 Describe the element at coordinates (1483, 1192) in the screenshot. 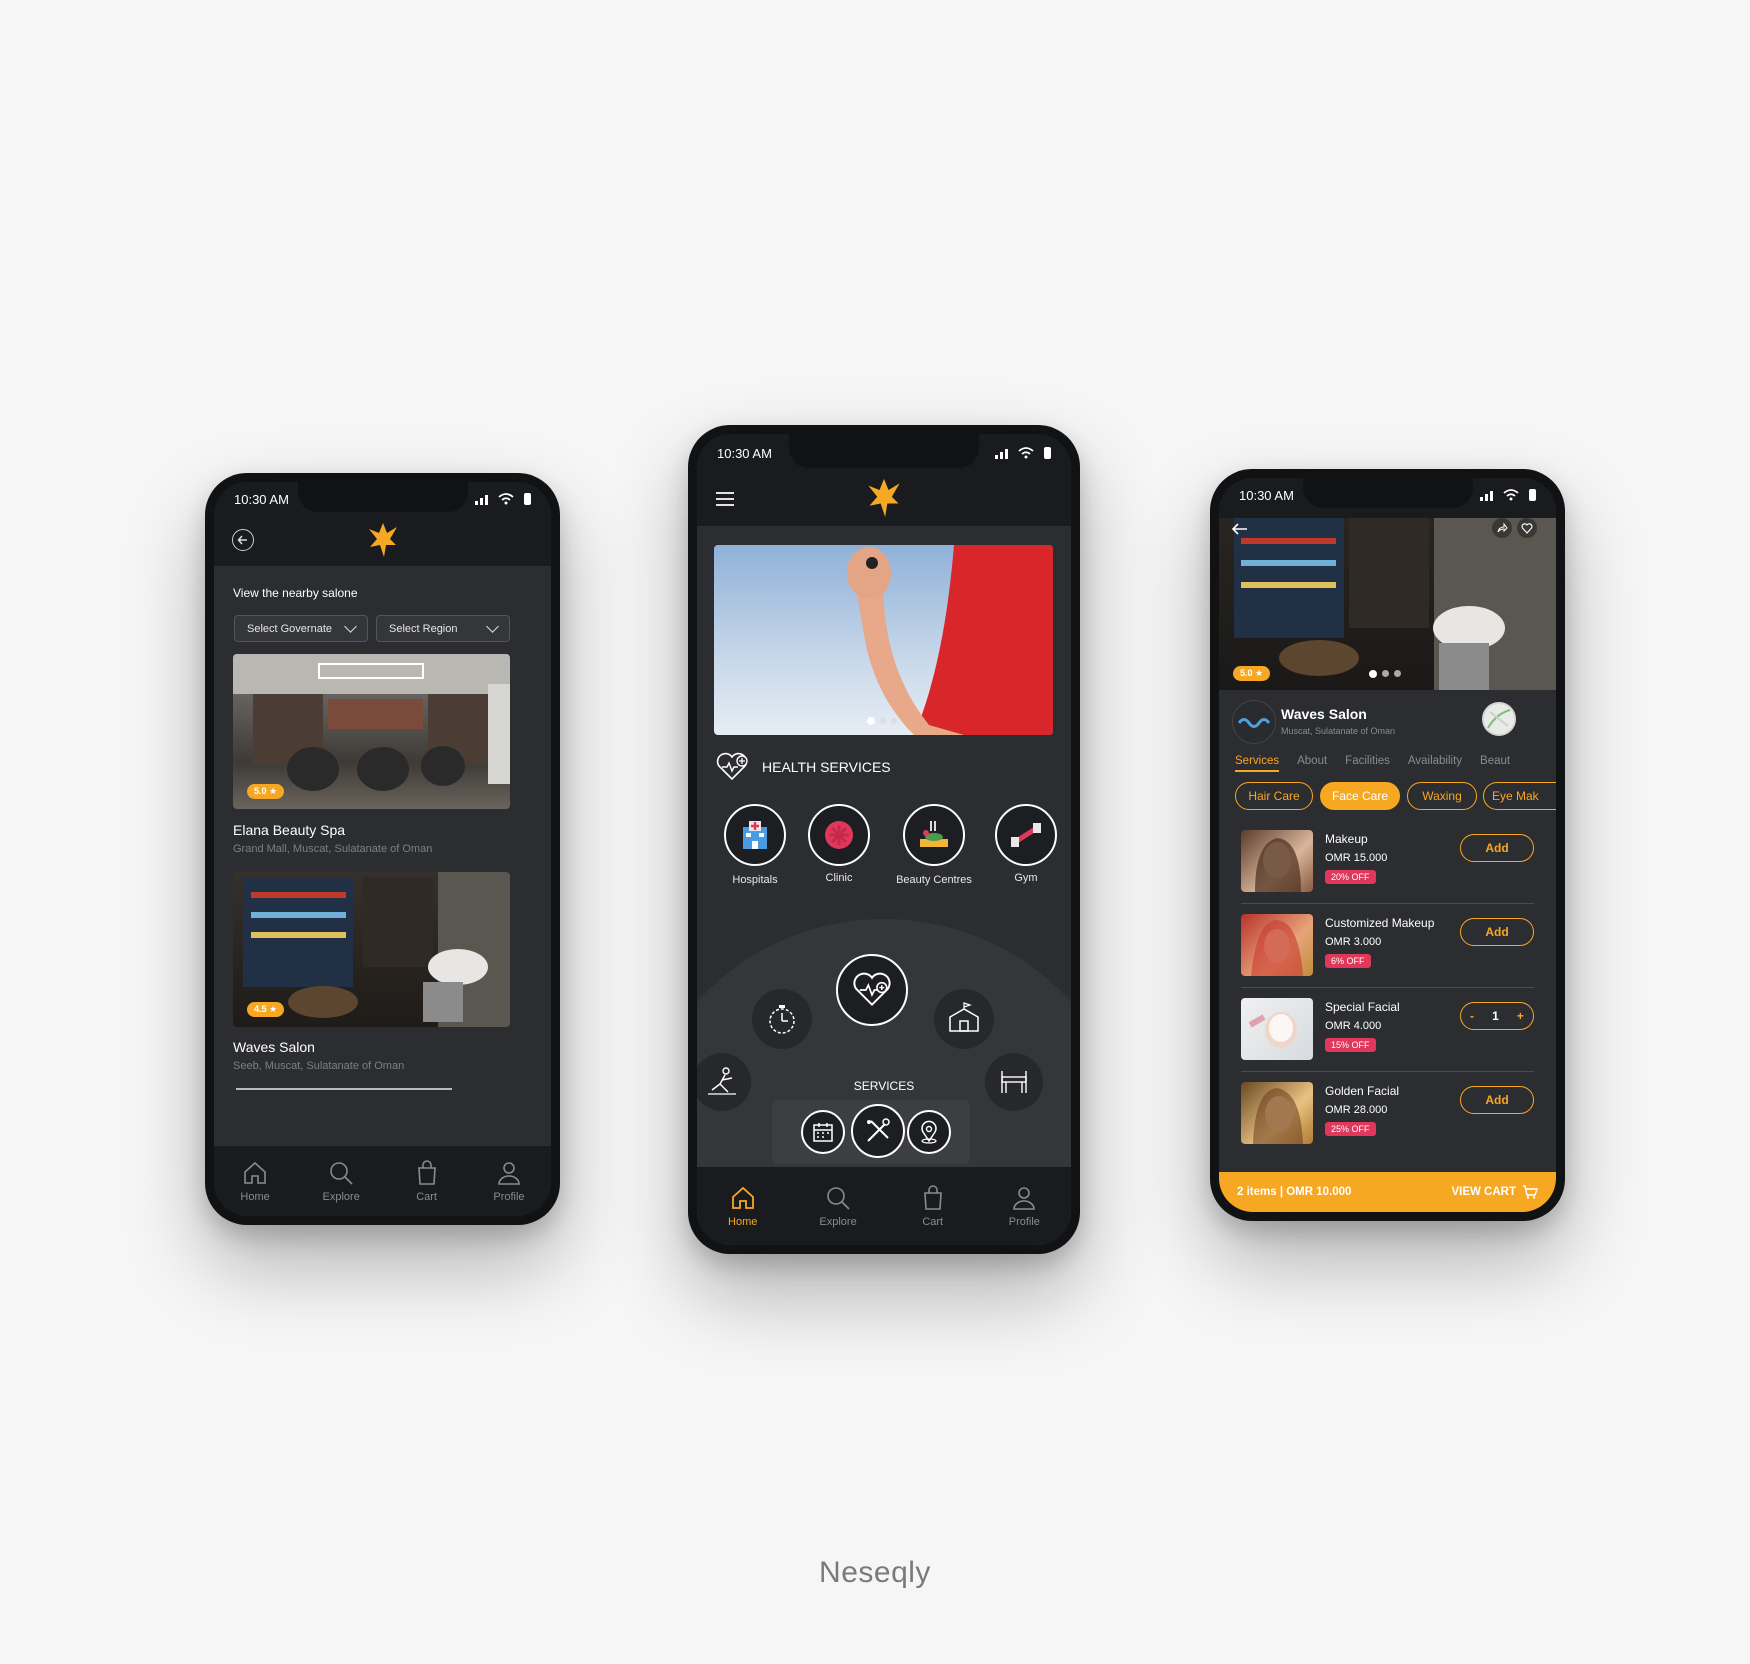

I see `view-cart-label: VIEW CART` at that location.